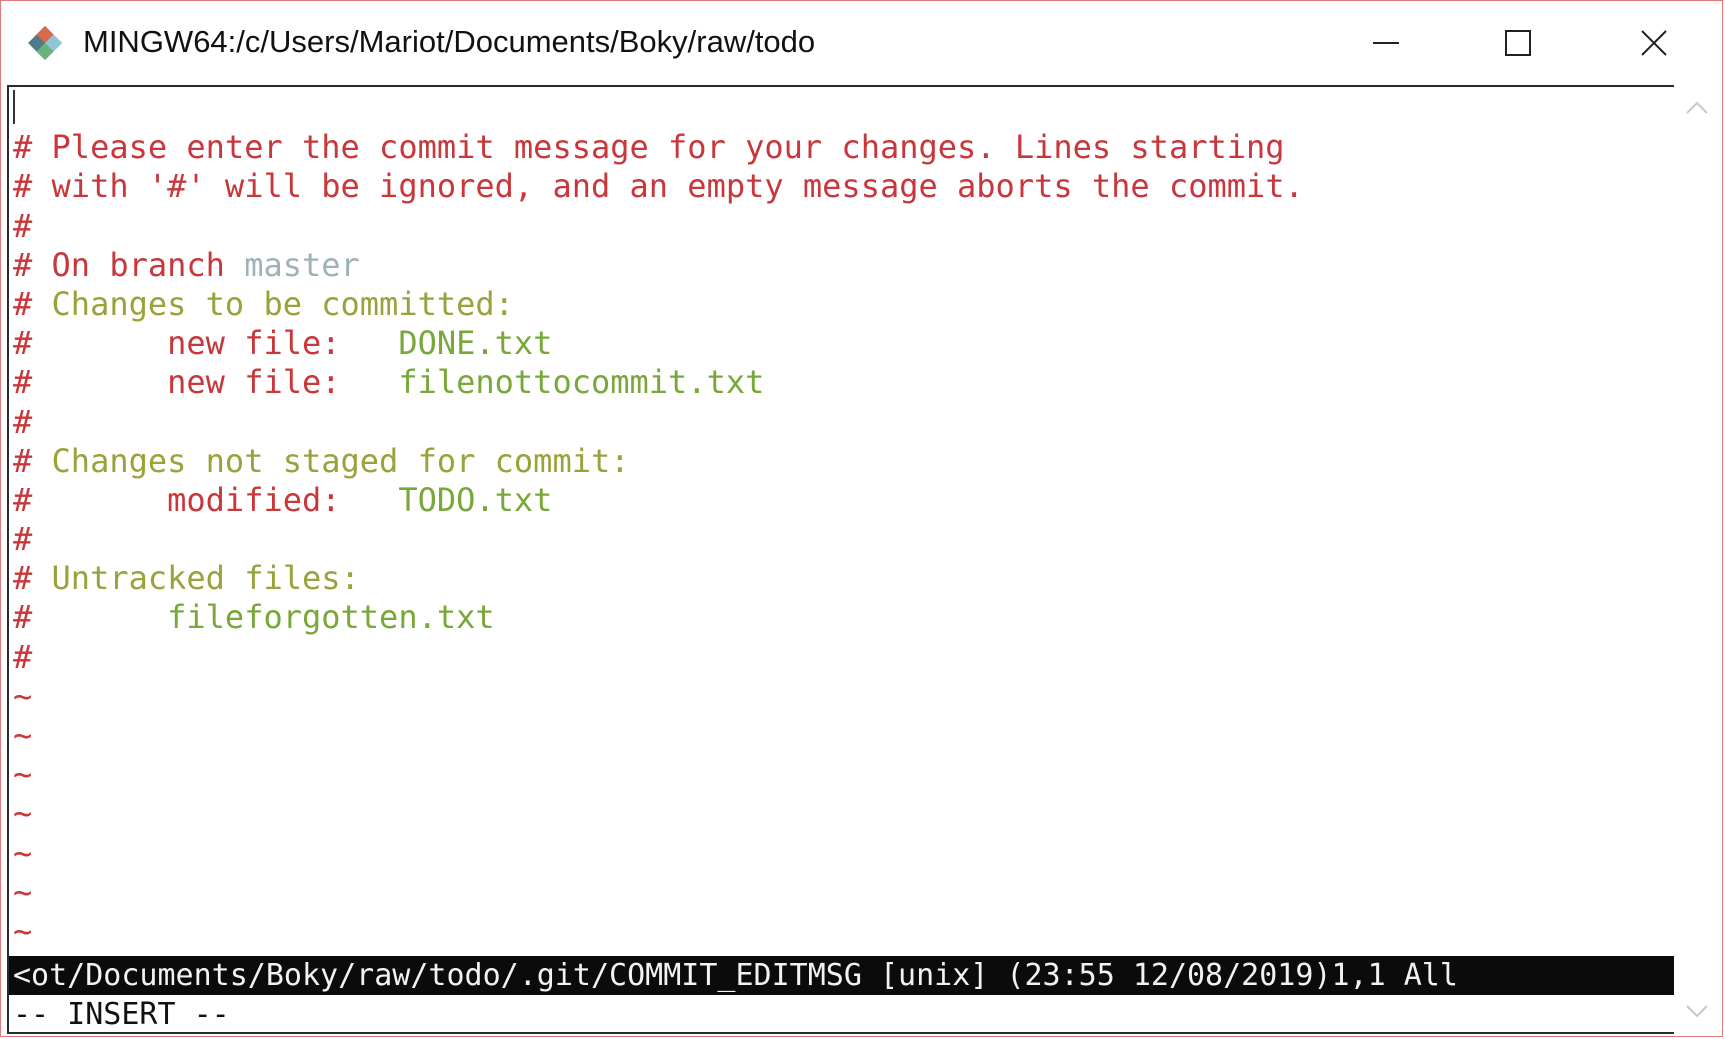 The width and height of the screenshot is (1725, 1039). Describe the element at coordinates (843, 108) in the screenshot. I see `buffer-line` at that location.